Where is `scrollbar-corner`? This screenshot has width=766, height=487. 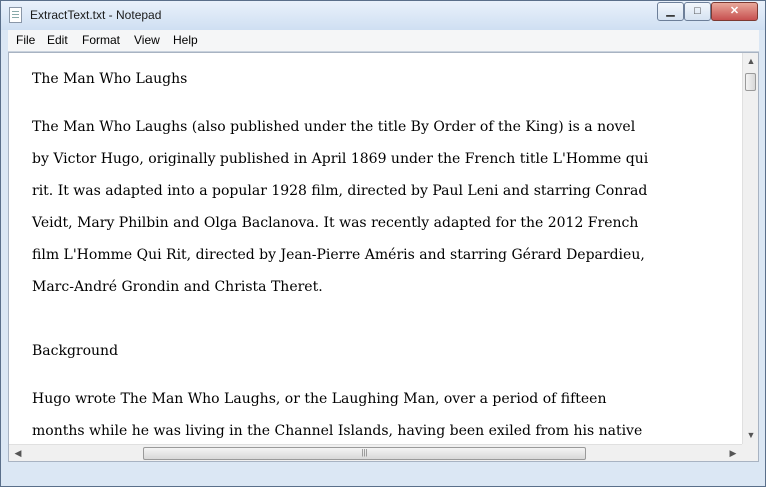
scrollbar-corner is located at coordinates (750, 452).